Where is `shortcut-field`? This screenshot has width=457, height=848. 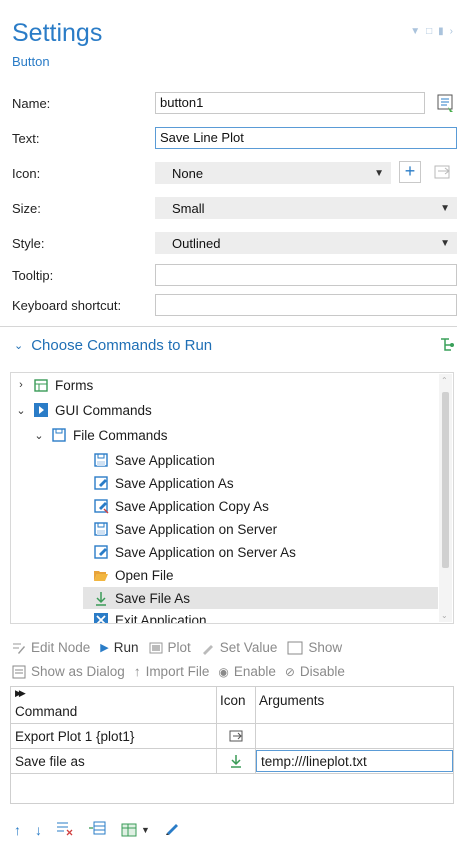 shortcut-field is located at coordinates (306, 305).